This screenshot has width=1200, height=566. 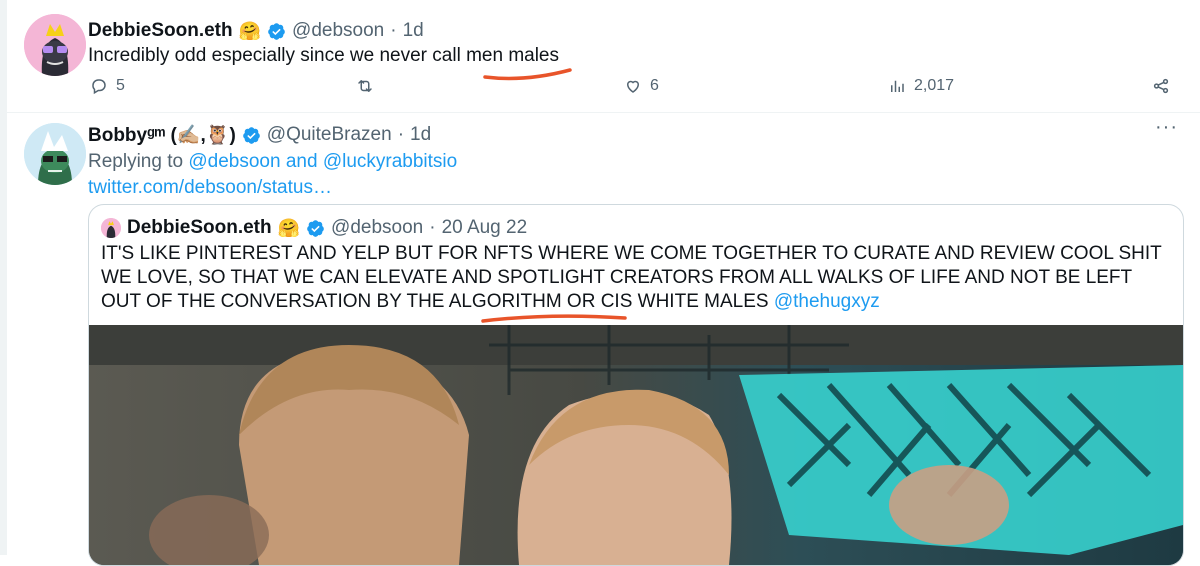 What do you see at coordinates (99, 87) in the screenshot?
I see `reply-icon` at bounding box center [99, 87].